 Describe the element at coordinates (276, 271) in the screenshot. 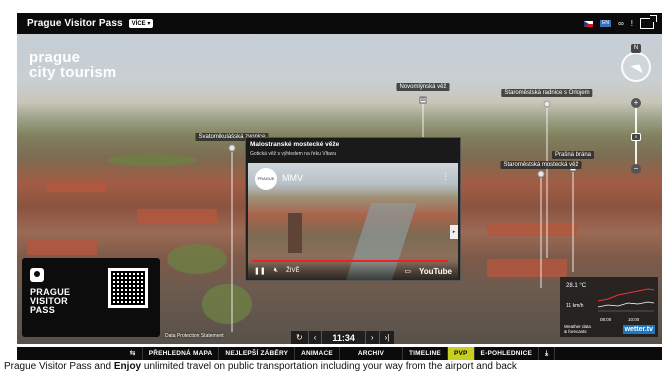

I see `mute-icon: 🔇︎` at that location.